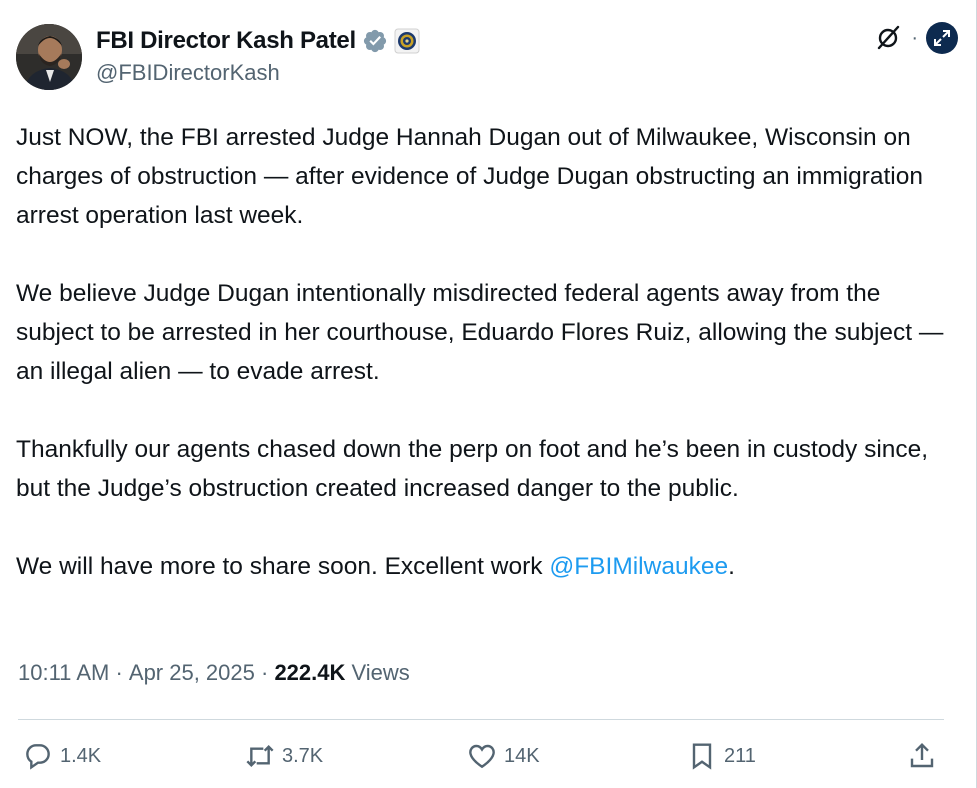 This screenshot has height=788, width=977. Describe the element at coordinates (481, 719) in the screenshot. I see `divider` at that location.